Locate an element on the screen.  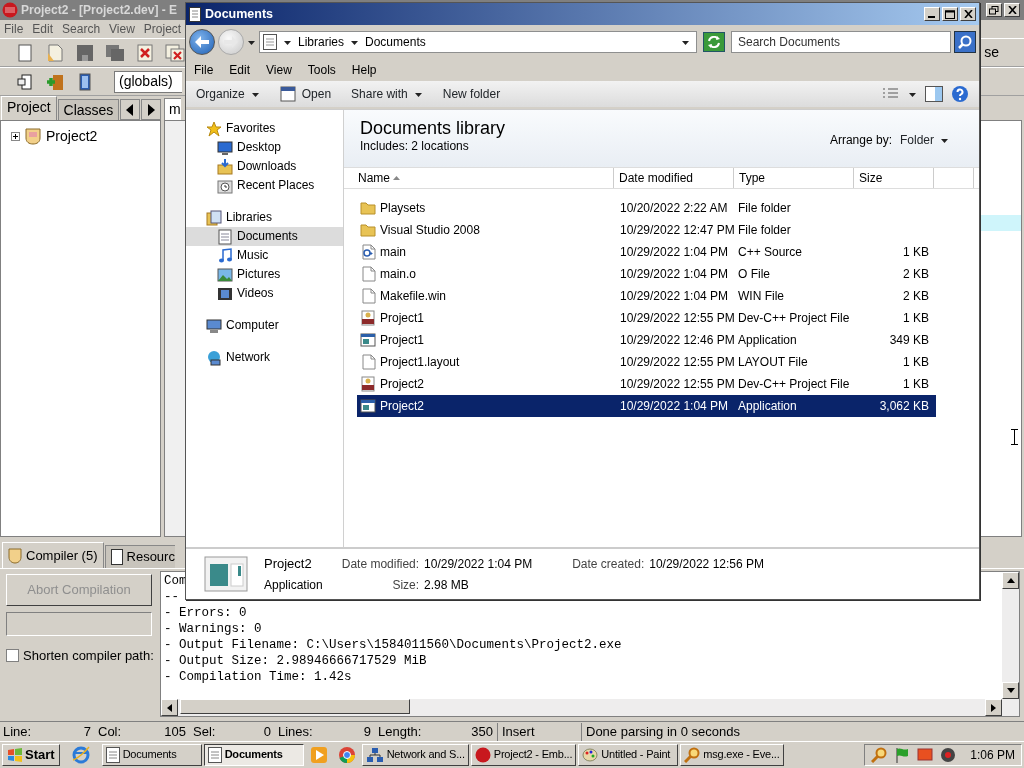
file-row: Project1 10/29/2022 12:46 PM Application 349 KB is located at coordinates (646, 340).